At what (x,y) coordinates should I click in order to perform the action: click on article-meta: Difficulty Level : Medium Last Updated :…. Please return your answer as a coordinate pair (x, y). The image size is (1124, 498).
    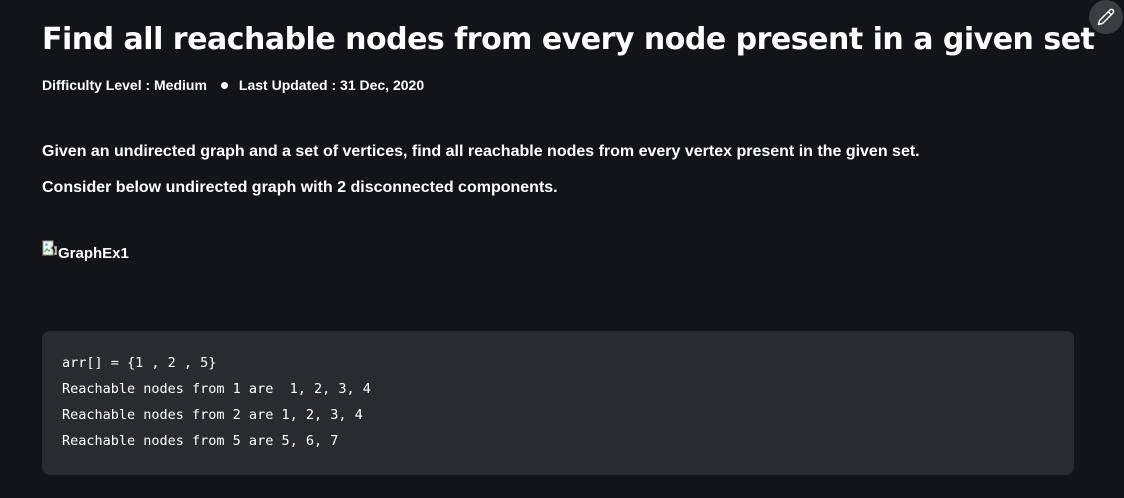
    Looking at the image, I should click on (233, 85).